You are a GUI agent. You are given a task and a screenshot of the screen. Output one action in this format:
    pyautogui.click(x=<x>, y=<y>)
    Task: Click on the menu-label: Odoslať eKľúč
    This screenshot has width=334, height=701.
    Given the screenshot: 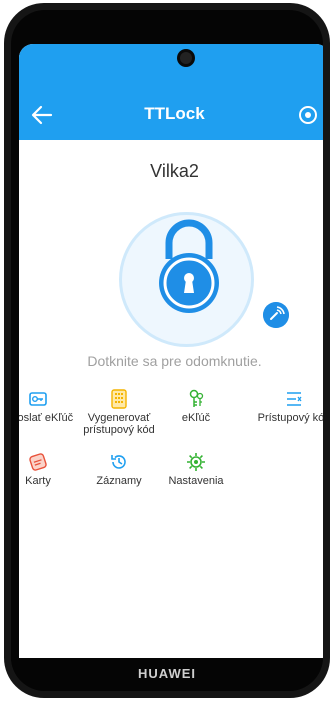 What is the action you would take?
    pyautogui.click(x=46, y=418)
    